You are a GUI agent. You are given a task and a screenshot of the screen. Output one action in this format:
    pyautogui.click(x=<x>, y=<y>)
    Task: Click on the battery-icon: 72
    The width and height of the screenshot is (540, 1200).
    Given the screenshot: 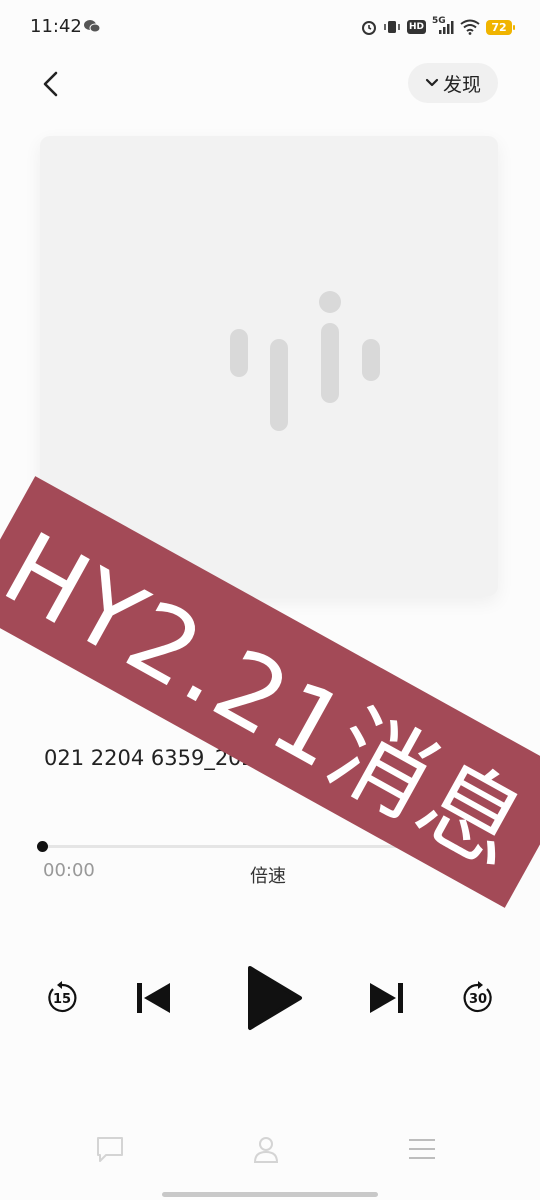 What is the action you would take?
    pyautogui.click(x=500, y=27)
    